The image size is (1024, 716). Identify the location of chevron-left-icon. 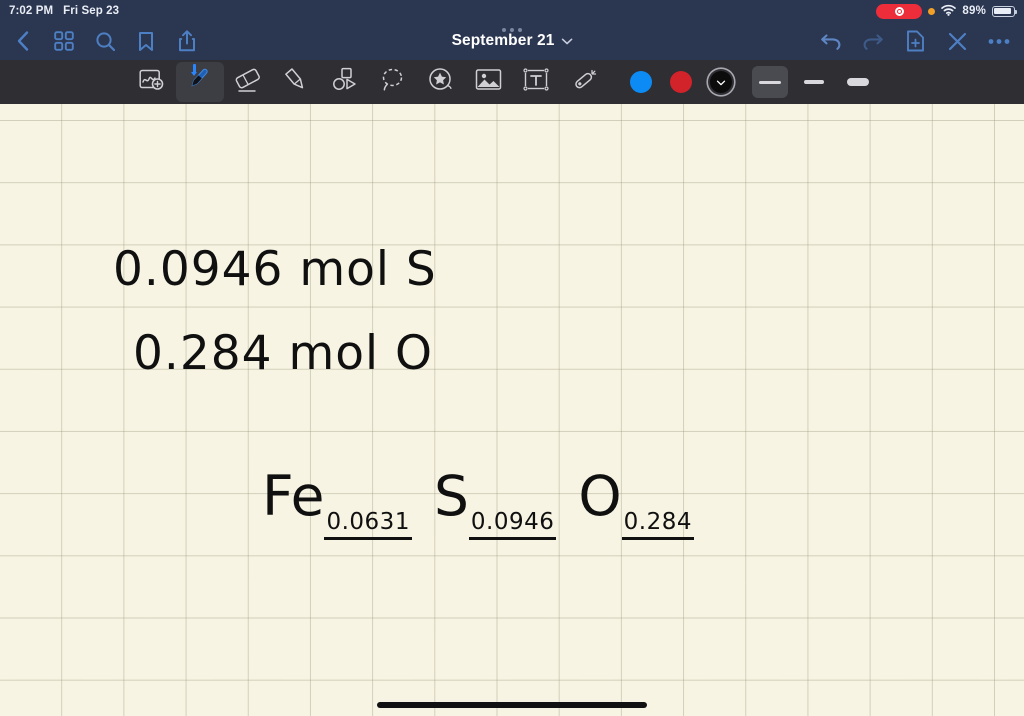
(23, 41).